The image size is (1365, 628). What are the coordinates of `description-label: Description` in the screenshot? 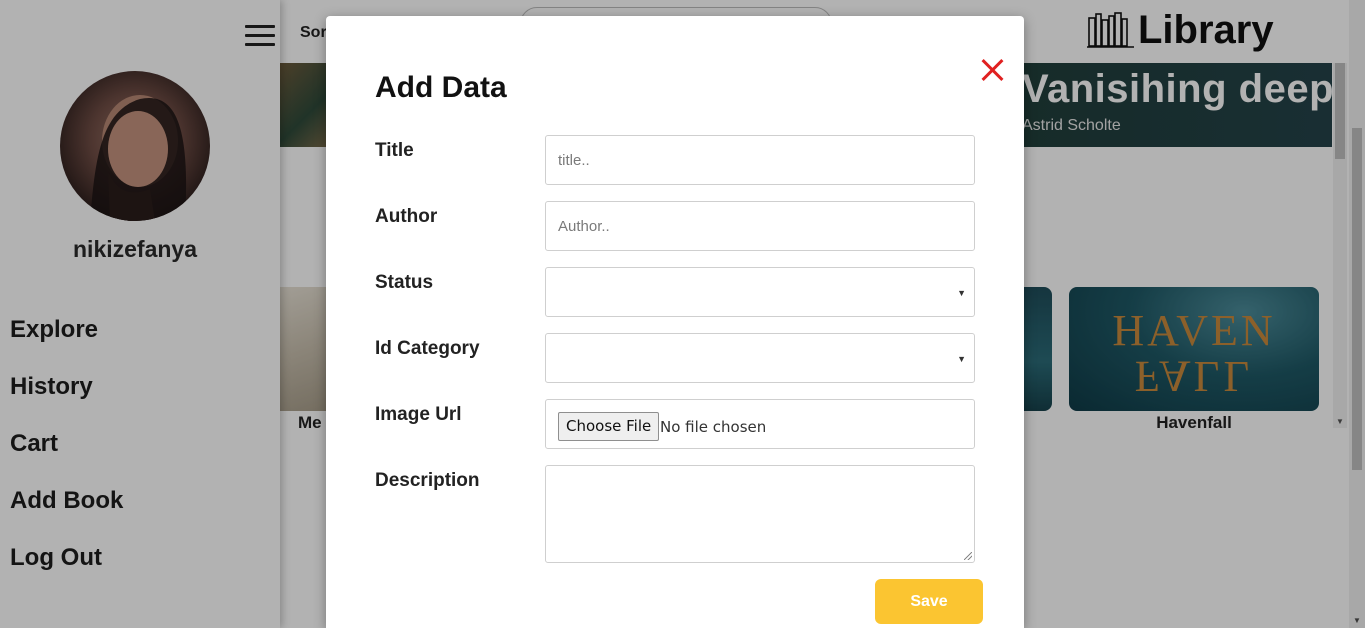 It's located at (427, 480).